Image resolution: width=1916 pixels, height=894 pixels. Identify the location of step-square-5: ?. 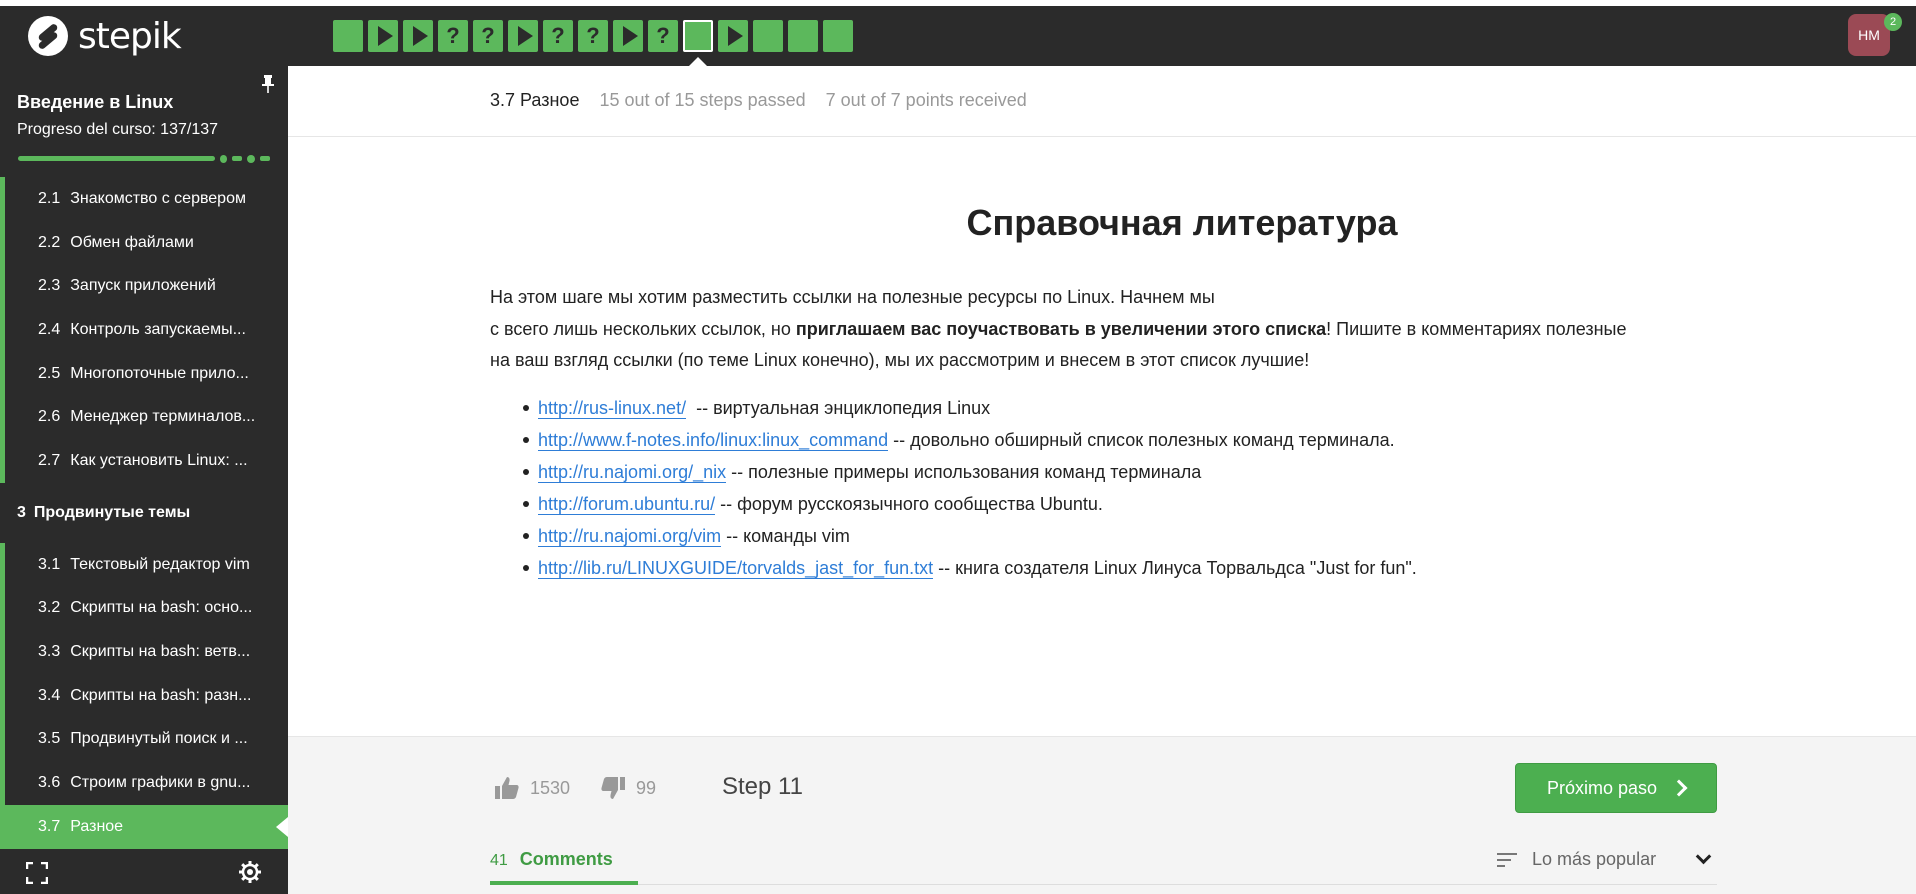
(488, 36).